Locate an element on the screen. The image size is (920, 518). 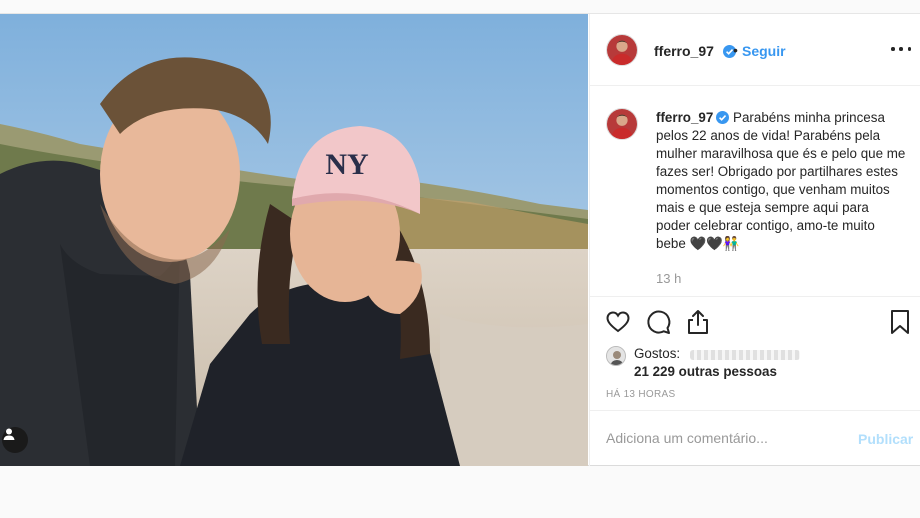
page-bottom-area is located at coordinates (460, 492).